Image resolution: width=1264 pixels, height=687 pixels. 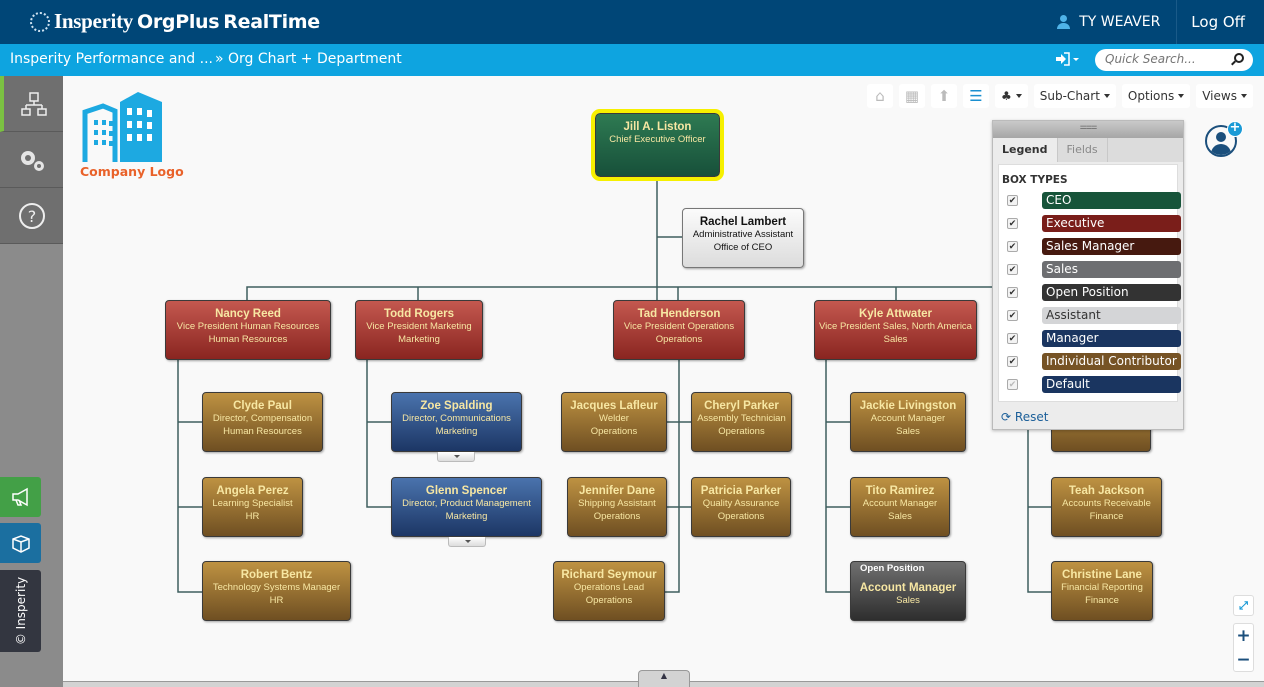 What do you see at coordinates (1165, 59) in the screenshot?
I see `quick-search-input` at bounding box center [1165, 59].